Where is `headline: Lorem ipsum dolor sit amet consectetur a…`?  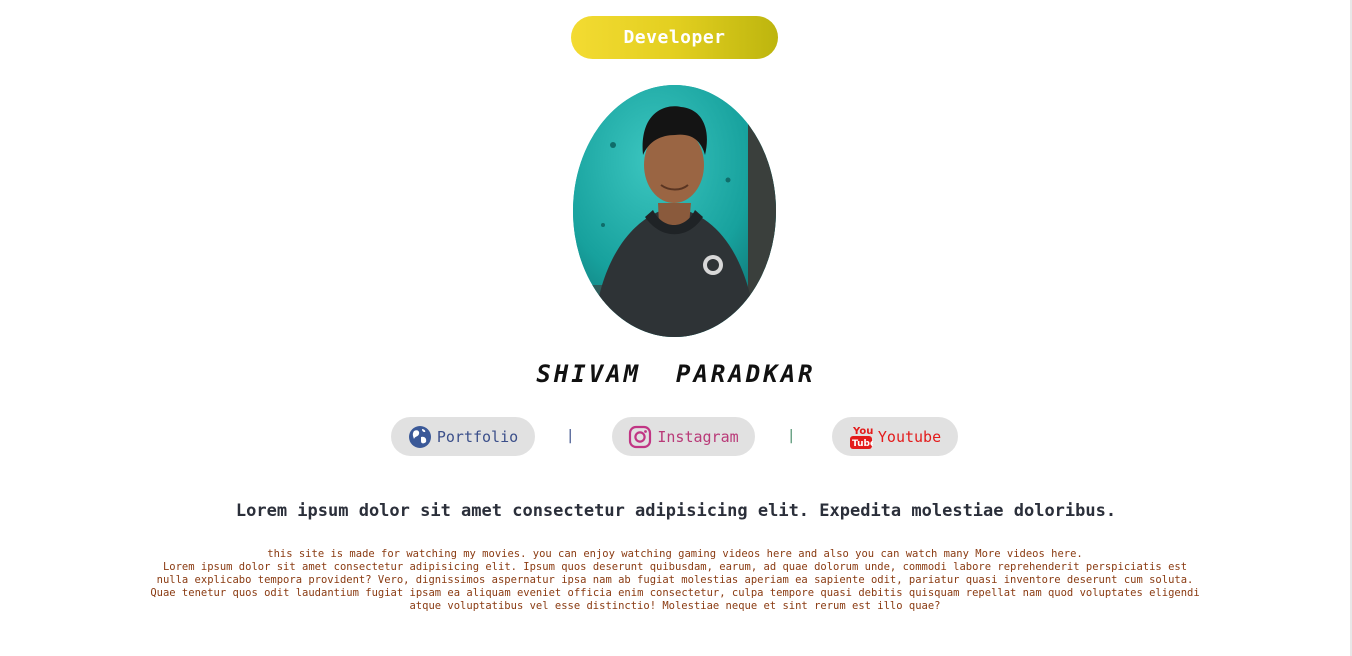 headline: Lorem ipsum dolor sit amet consectetur a… is located at coordinates (676, 511).